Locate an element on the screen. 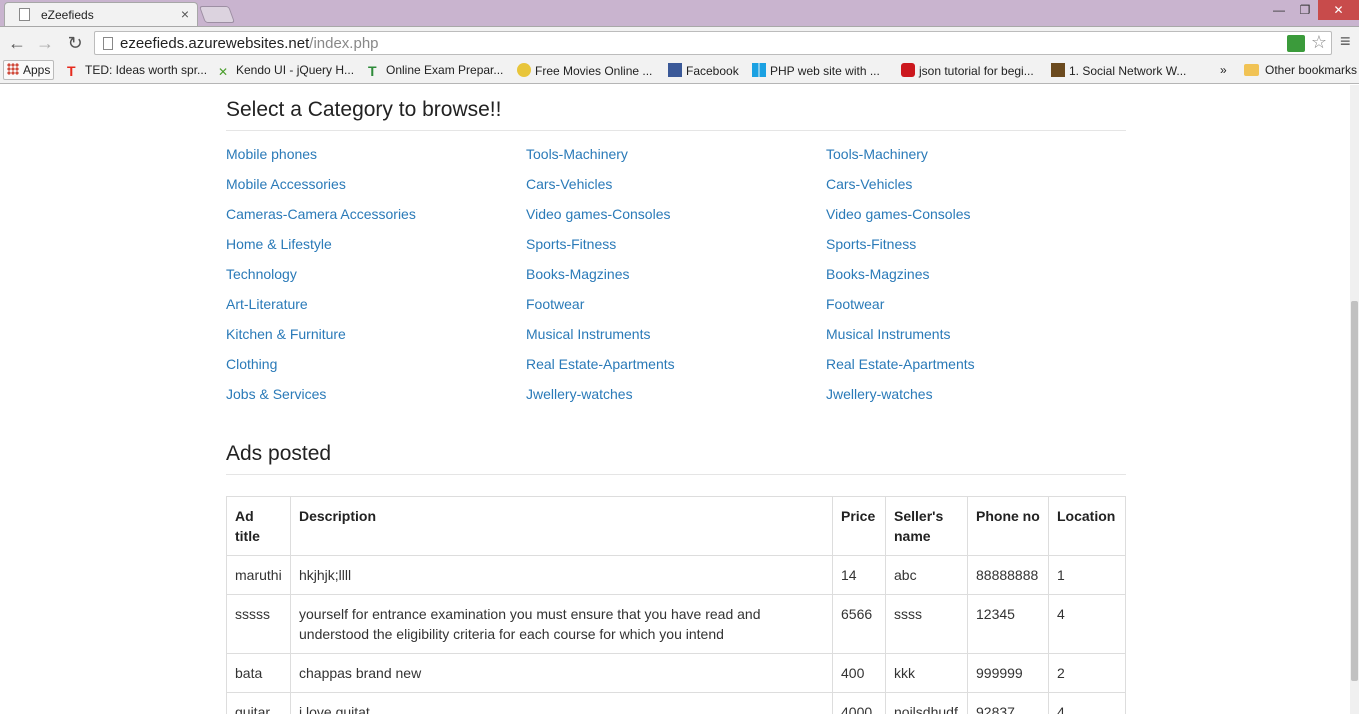  more-bookmarks-chevron-icon: » is located at coordinates (1223, 70).